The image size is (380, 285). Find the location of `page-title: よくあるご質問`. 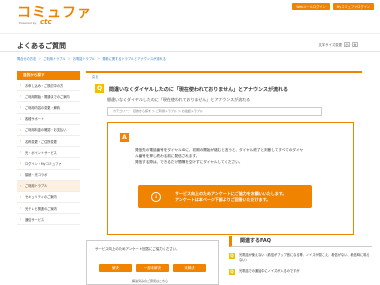

page-title: よくあるご質問 is located at coordinates (41, 46).